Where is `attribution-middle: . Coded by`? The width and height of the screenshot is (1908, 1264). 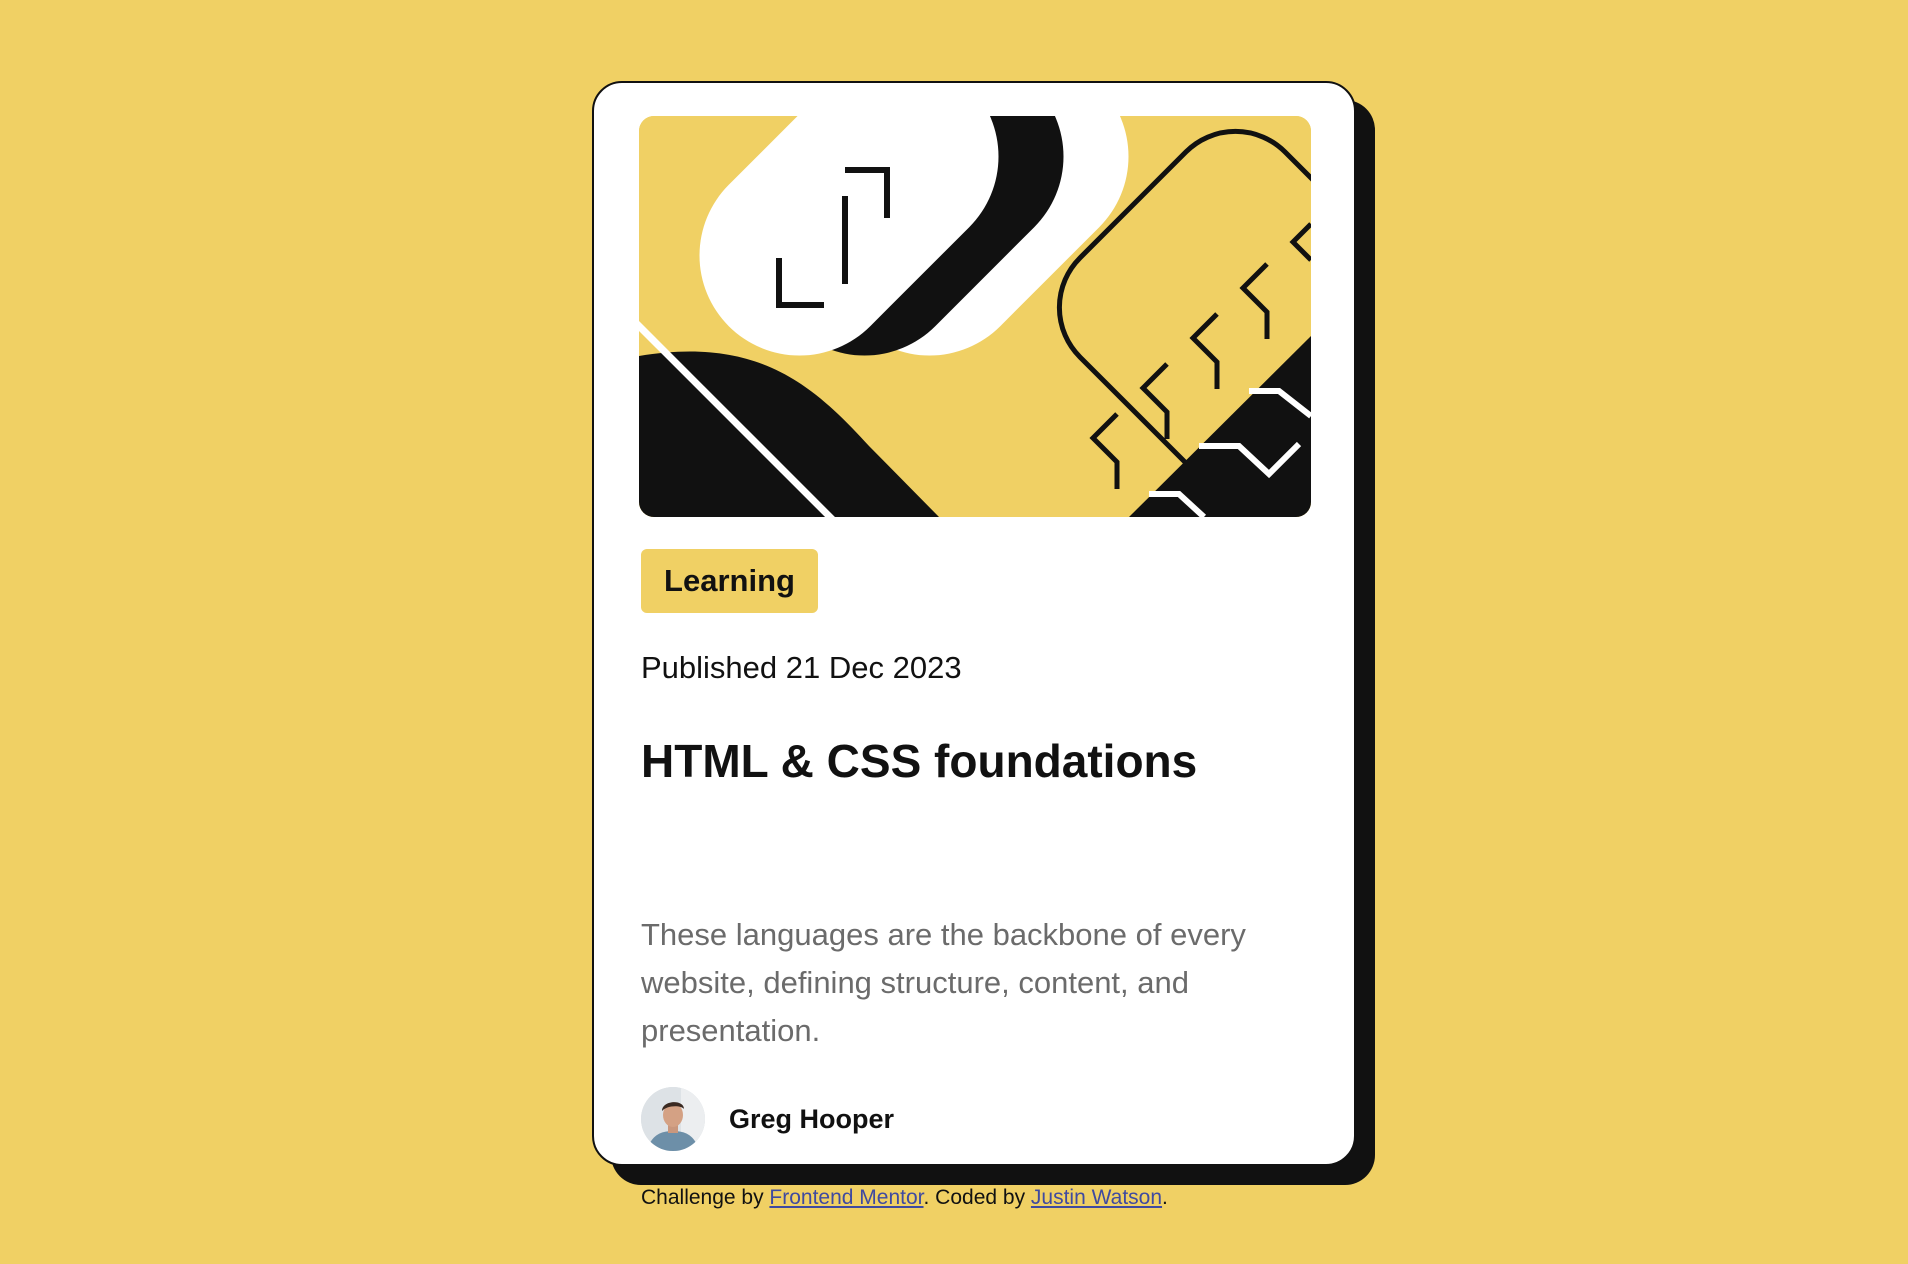
attribution-middle: . Coded by is located at coordinates (977, 1197).